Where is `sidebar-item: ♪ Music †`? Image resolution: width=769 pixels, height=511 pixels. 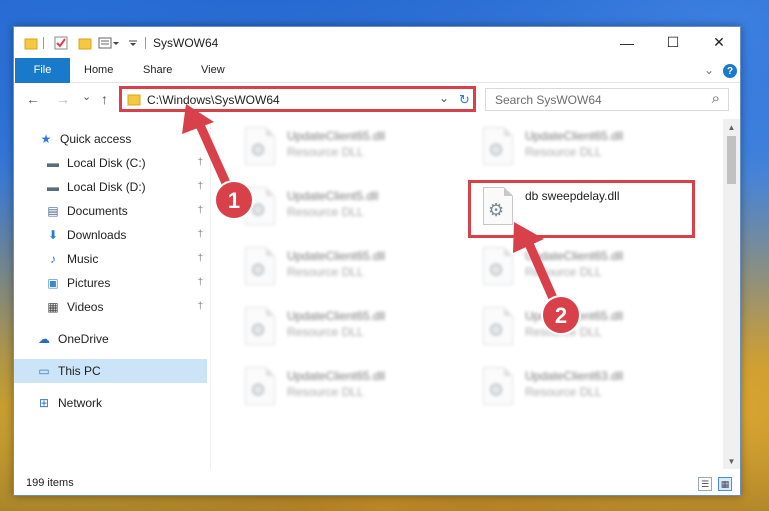 sidebar-item: ♪ Music † is located at coordinates (110, 259).